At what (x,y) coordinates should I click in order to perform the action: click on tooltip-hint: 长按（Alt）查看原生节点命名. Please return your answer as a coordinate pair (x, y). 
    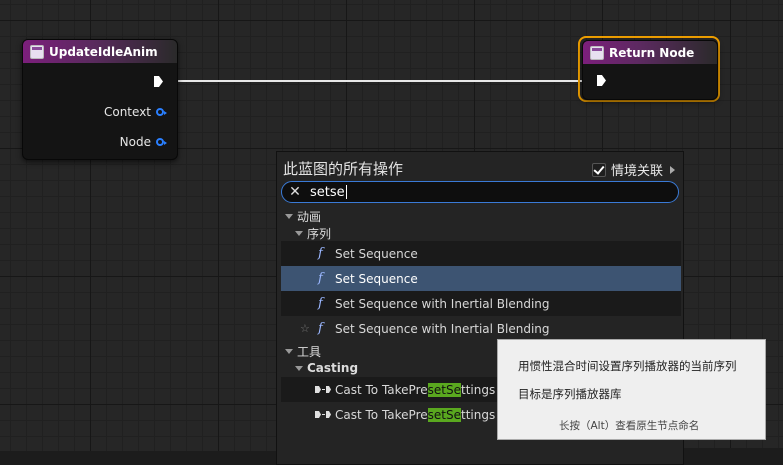
    Looking at the image, I should click on (629, 426).